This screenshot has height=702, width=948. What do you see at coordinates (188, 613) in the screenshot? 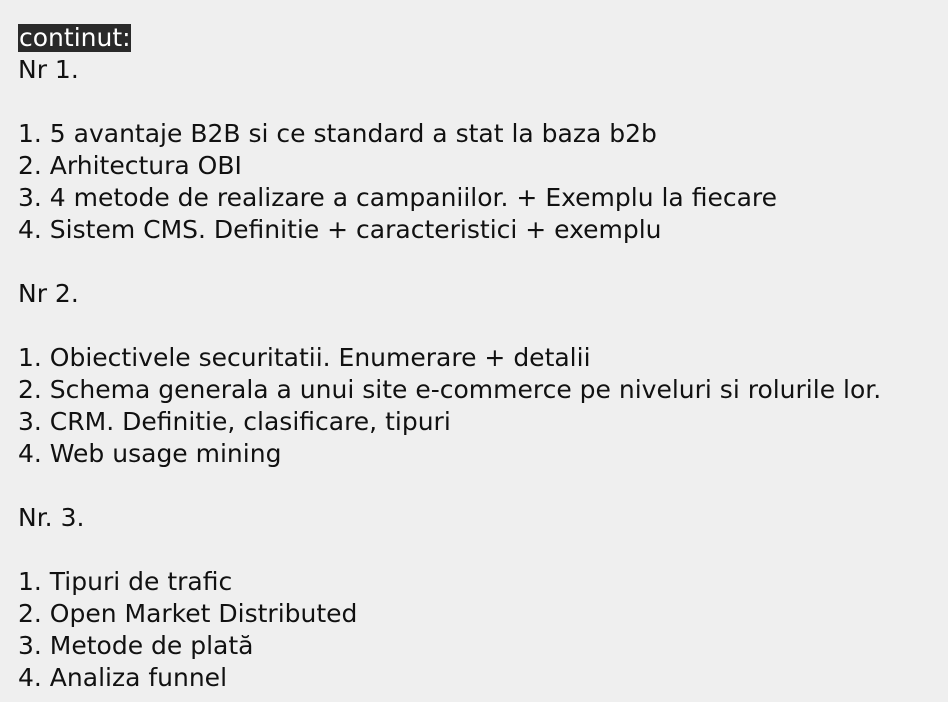
I see `list-item: 2. Open Market Distributed` at bounding box center [188, 613].